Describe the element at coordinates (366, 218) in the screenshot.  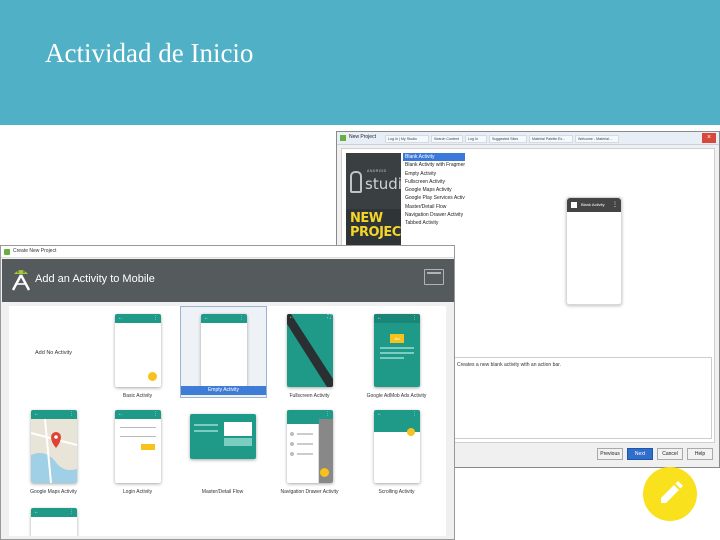
I see `new-project-label-line1: NEW` at that location.